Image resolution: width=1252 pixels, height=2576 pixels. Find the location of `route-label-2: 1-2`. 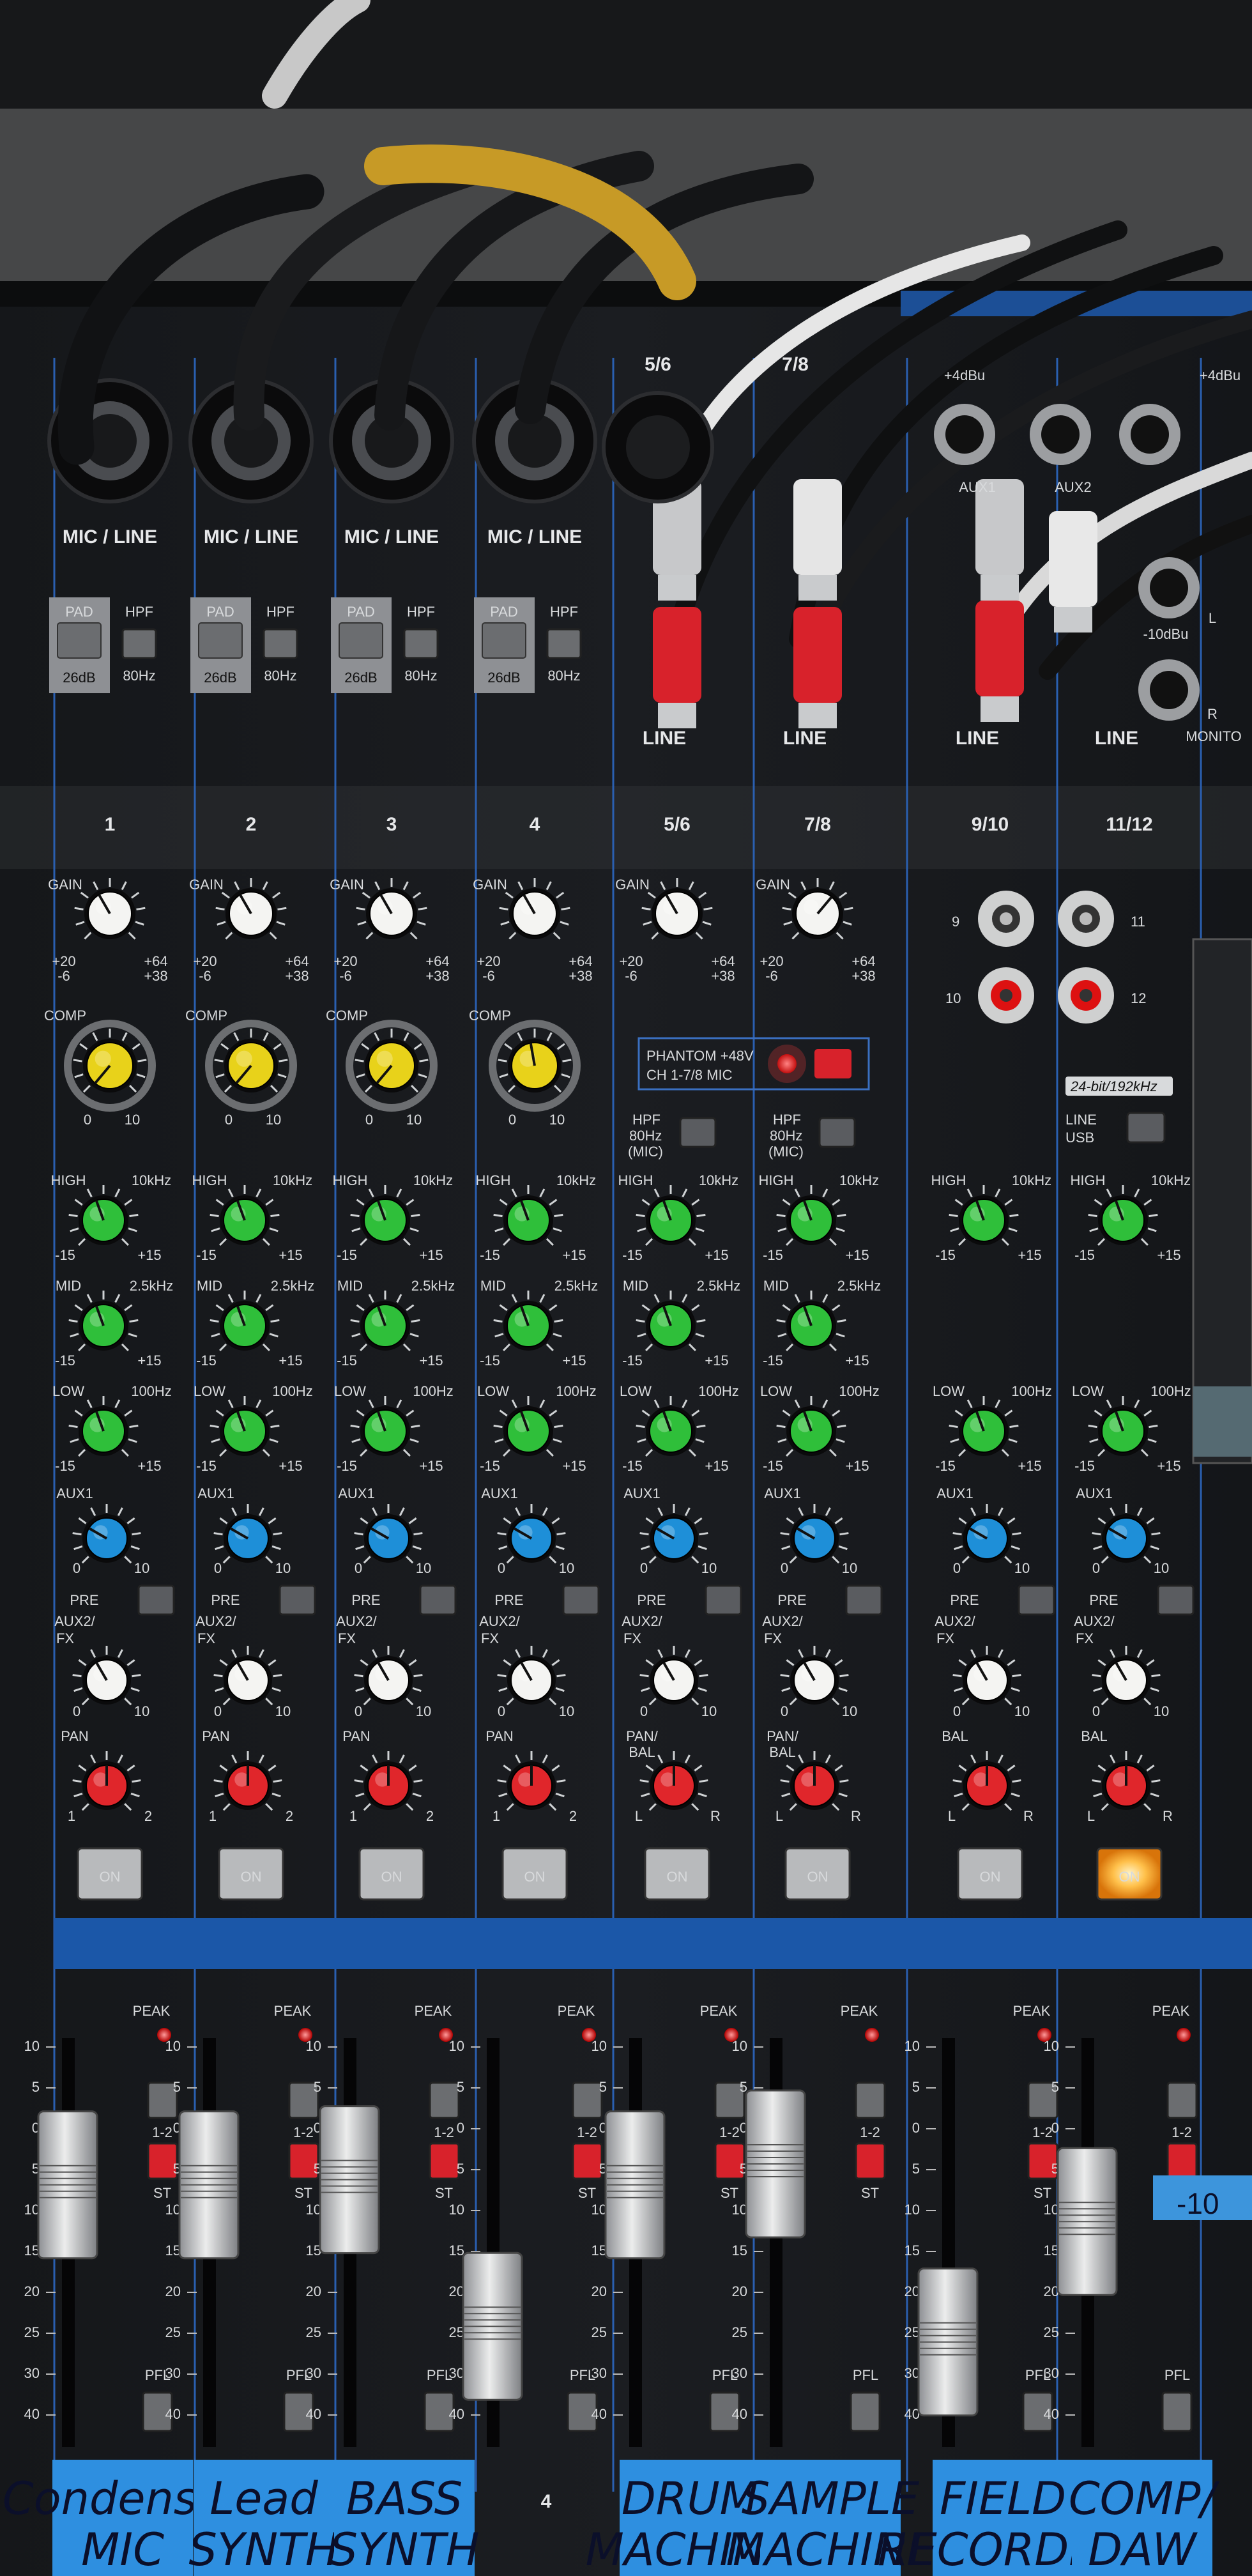

route-label-2: 1-2 is located at coordinates (303, 2132).